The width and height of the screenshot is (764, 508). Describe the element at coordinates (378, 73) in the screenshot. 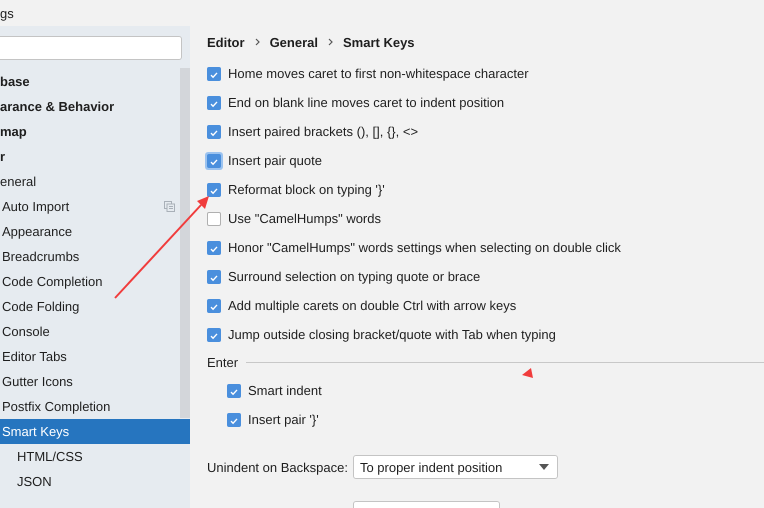

I see `option-label: Home moves caret to first non-whitespace character` at that location.